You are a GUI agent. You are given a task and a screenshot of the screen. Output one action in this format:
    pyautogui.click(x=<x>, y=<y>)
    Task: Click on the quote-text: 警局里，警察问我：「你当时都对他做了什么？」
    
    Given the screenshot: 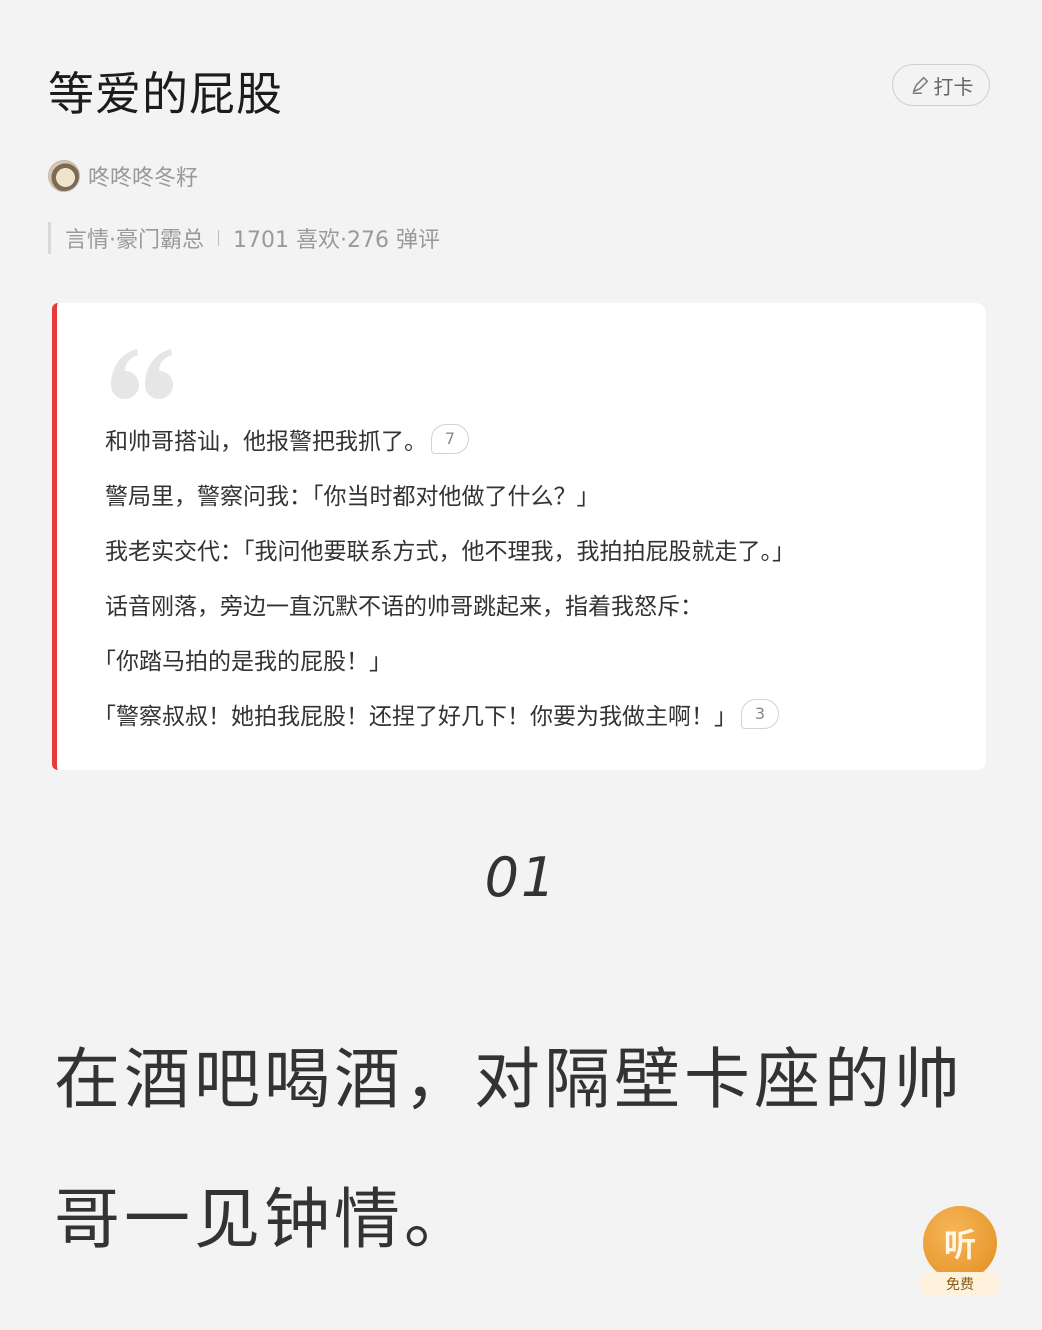 What is the action you would take?
    pyautogui.click(x=352, y=496)
    